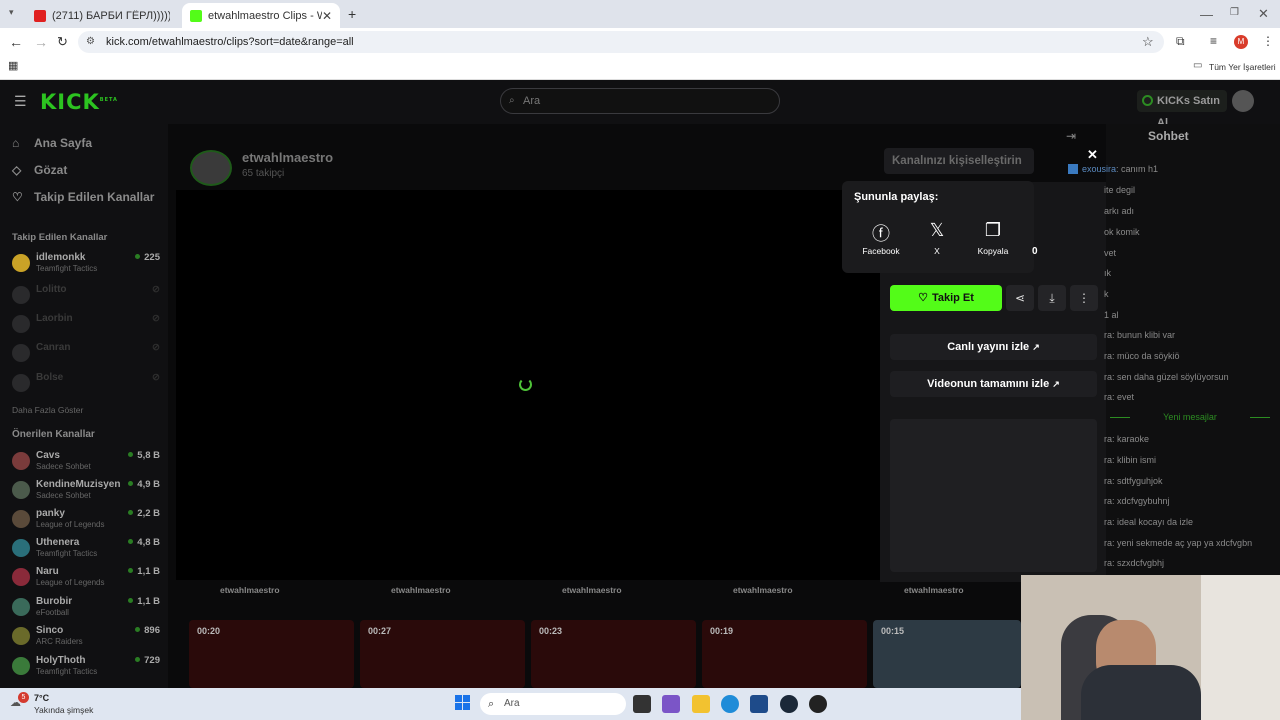 Image resolution: width=1280 pixels, height=720 pixels. Describe the element at coordinates (946, 298) in the screenshot. I see `follow-button: ♡ Takip Et` at that location.